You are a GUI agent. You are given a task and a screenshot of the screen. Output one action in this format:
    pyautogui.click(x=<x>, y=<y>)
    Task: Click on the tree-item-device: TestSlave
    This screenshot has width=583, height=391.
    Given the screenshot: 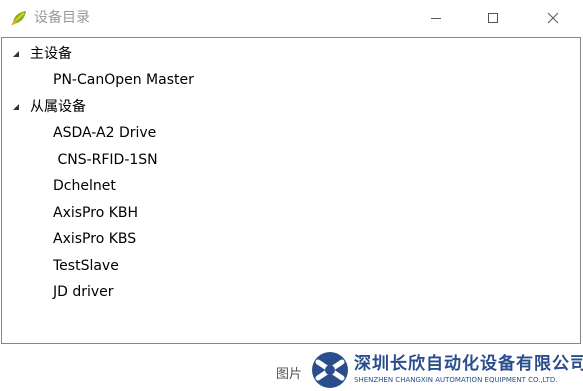 What is the action you would take?
    pyautogui.click(x=86, y=266)
    